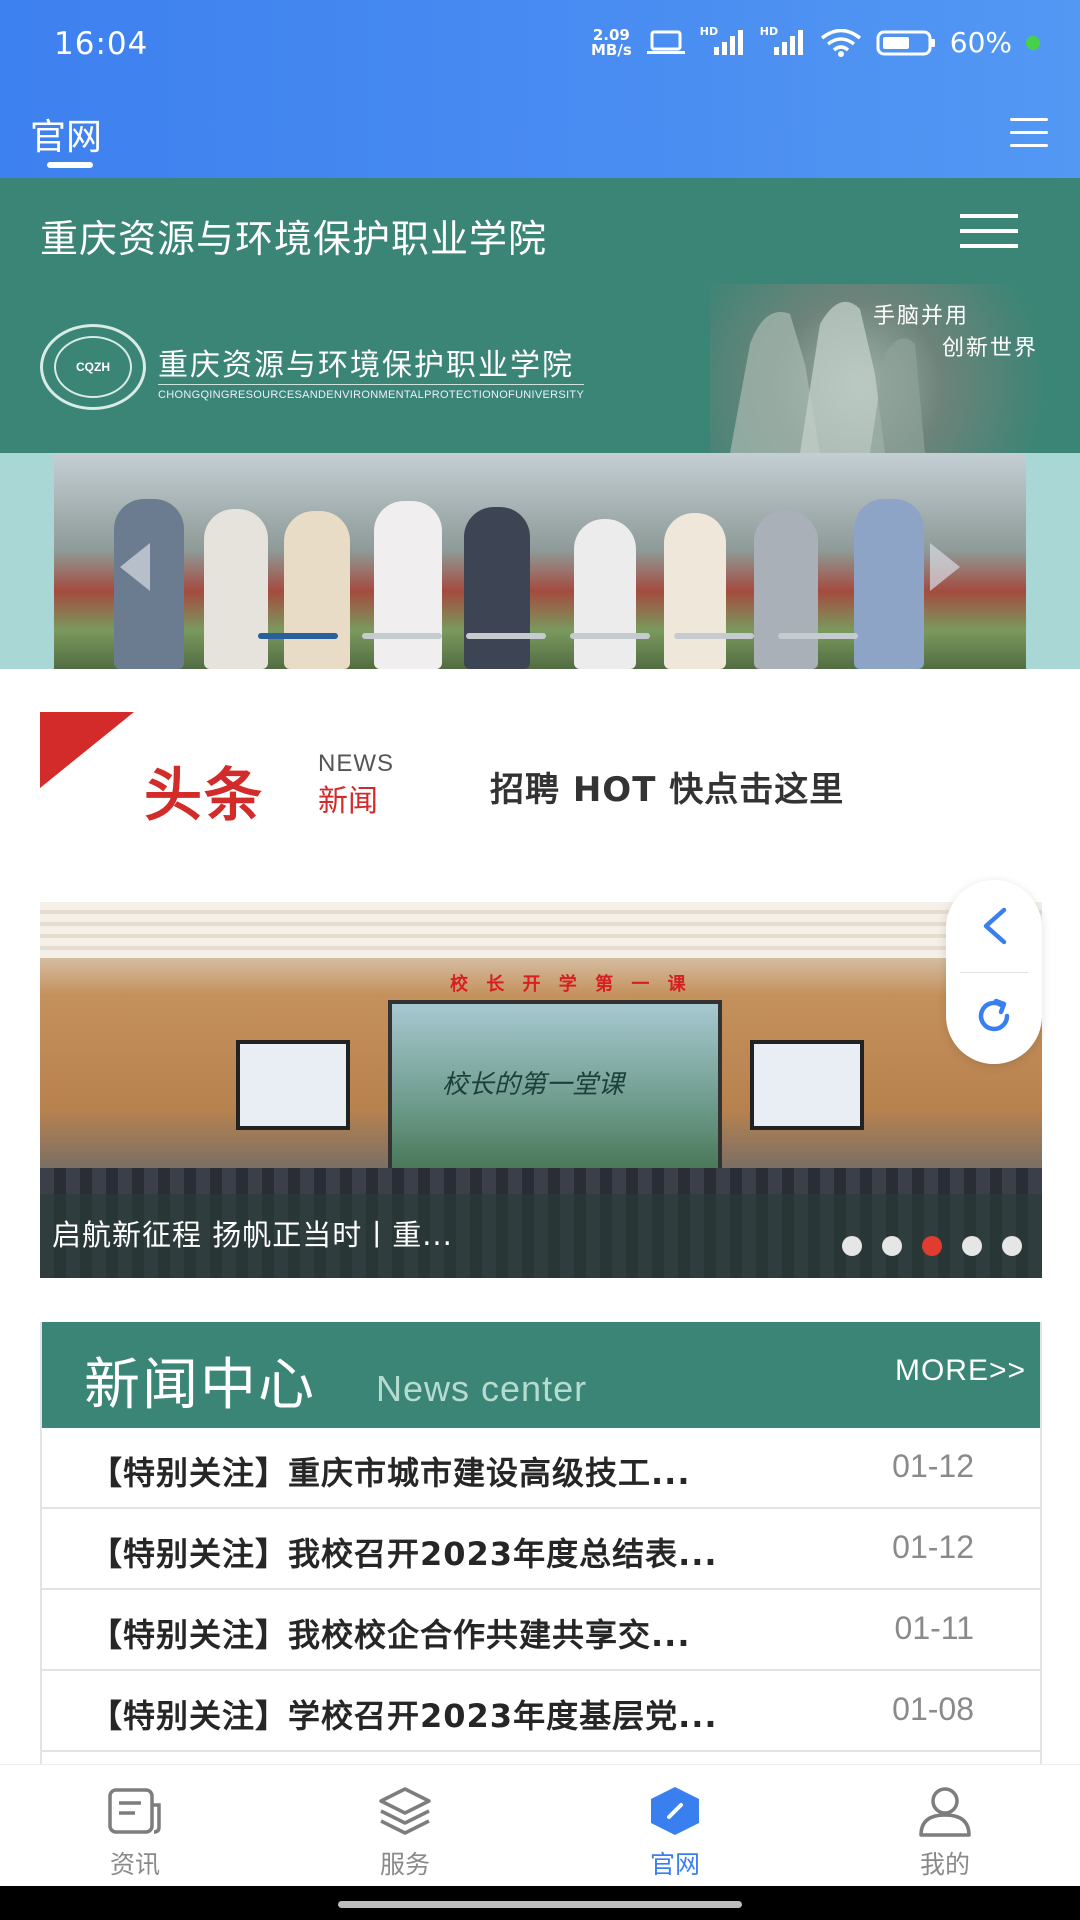 The height and width of the screenshot is (1920, 1080). I want to click on news-center-header: 新闻中心 News center MORE>>, so click(541, 1375).